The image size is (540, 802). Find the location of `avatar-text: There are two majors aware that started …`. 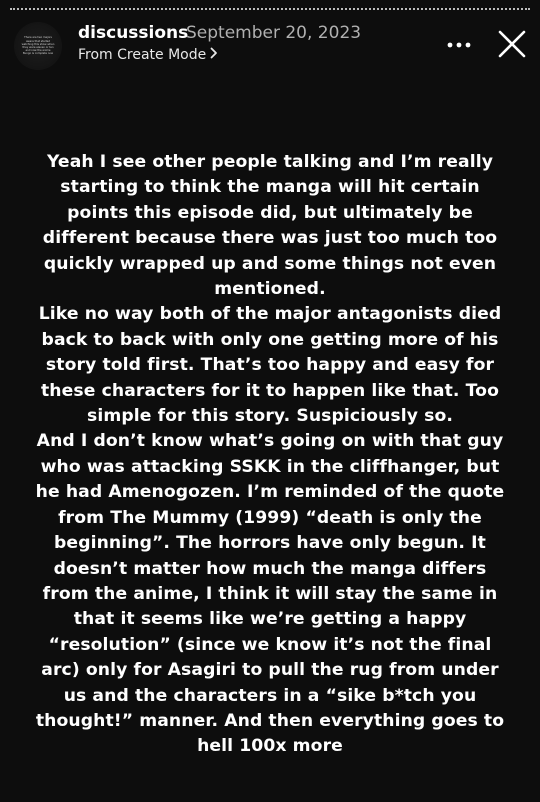

avatar-text: There are two majors aware that started … is located at coordinates (38, 46).